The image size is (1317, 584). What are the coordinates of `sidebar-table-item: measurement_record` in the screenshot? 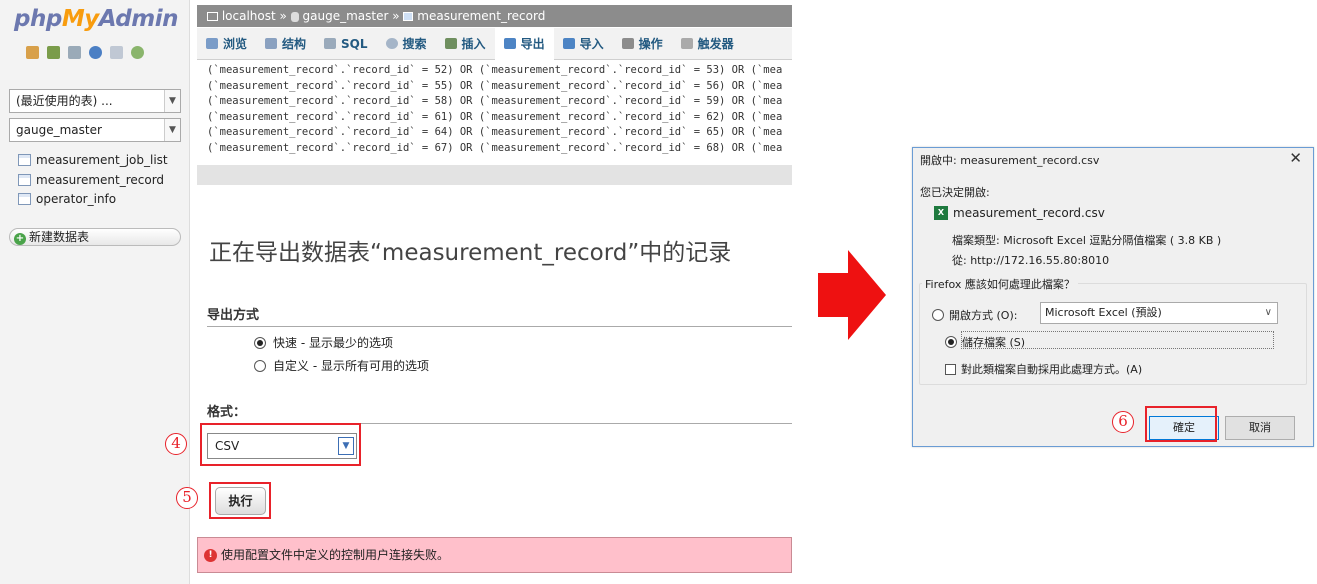 It's located at (91, 180).